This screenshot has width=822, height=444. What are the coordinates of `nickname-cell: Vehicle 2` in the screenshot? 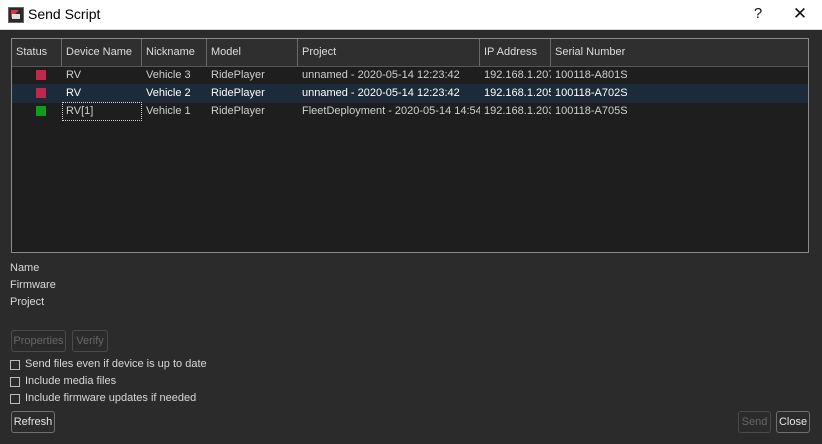 It's located at (168, 93).